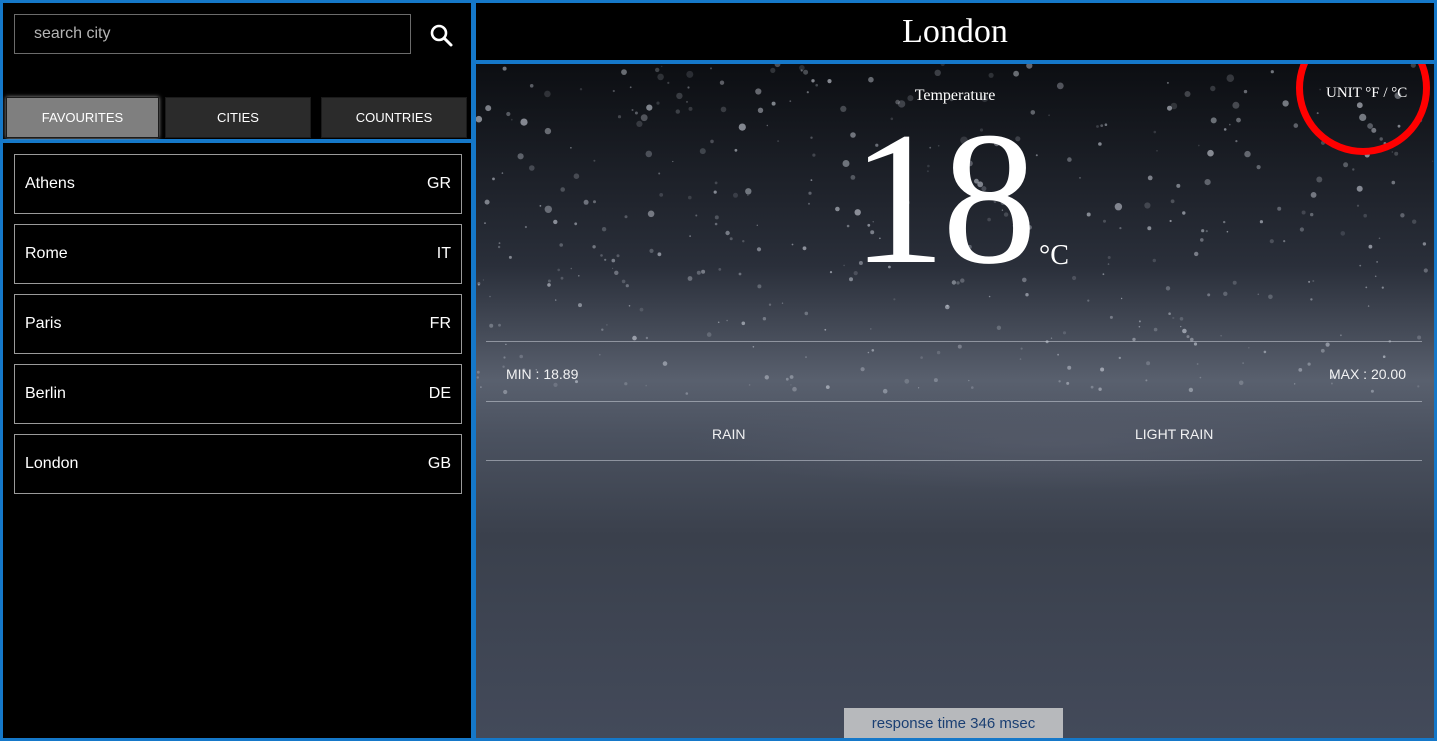 This screenshot has width=1437, height=741. Describe the element at coordinates (212, 34) in the screenshot. I see `search-input` at that location.